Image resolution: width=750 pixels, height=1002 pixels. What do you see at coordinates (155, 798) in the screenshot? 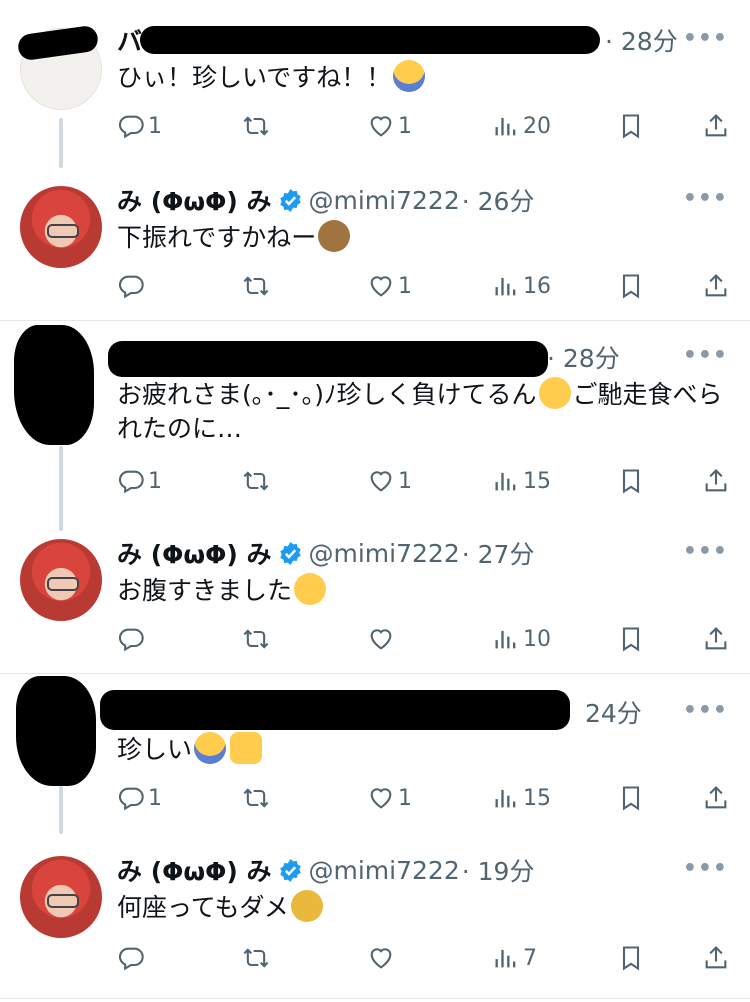
I see `reply-count: 1` at bounding box center [155, 798].